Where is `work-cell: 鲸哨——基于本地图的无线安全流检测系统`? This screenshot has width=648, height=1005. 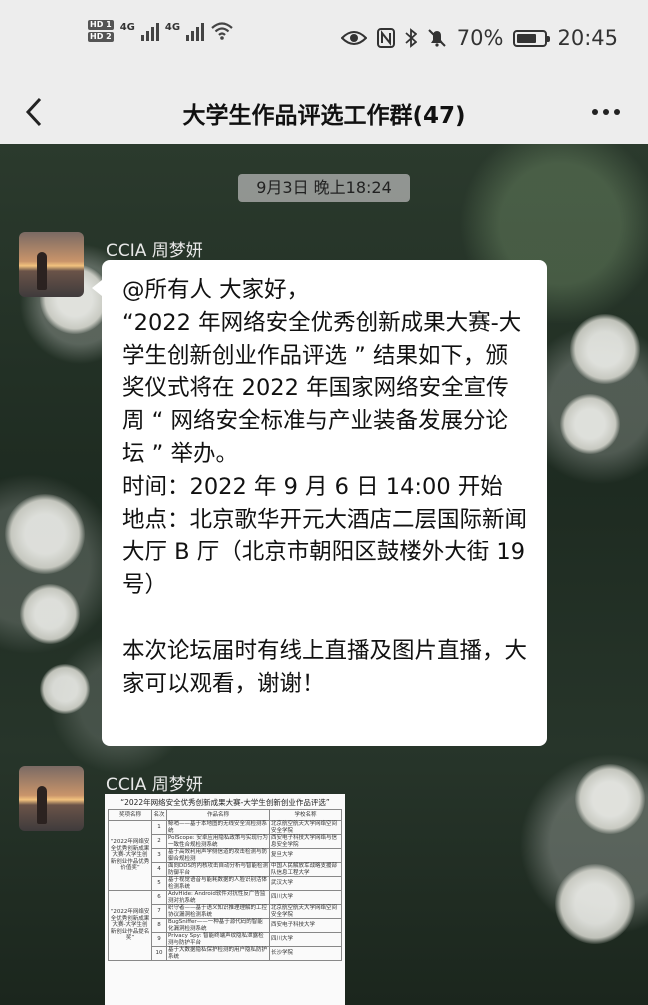
work-cell: 鲸哨——基于本地图的无线安全流检测系统 is located at coordinates (218, 827).